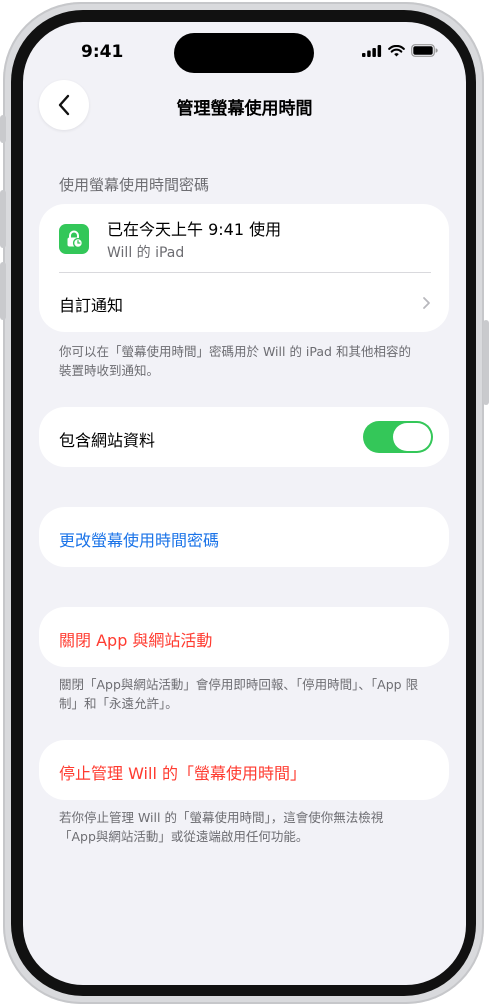  What do you see at coordinates (3, 291) in the screenshot?
I see `volume-down-button` at bounding box center [3, 291].